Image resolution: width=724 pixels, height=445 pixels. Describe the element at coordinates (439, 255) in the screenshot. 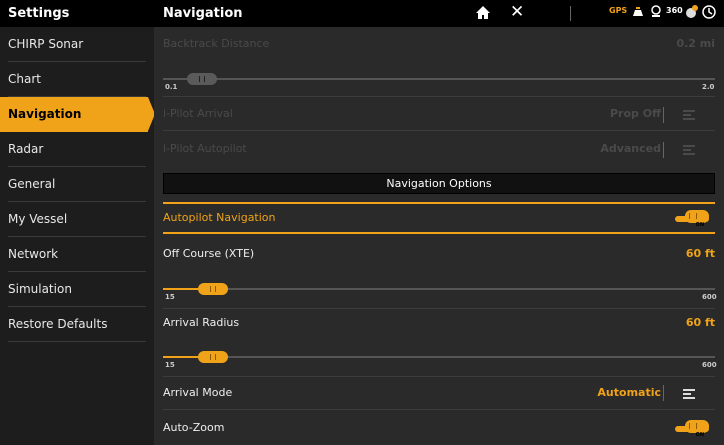

I see `off-course-row: Off Course (XTE) 60 ft` at that location.